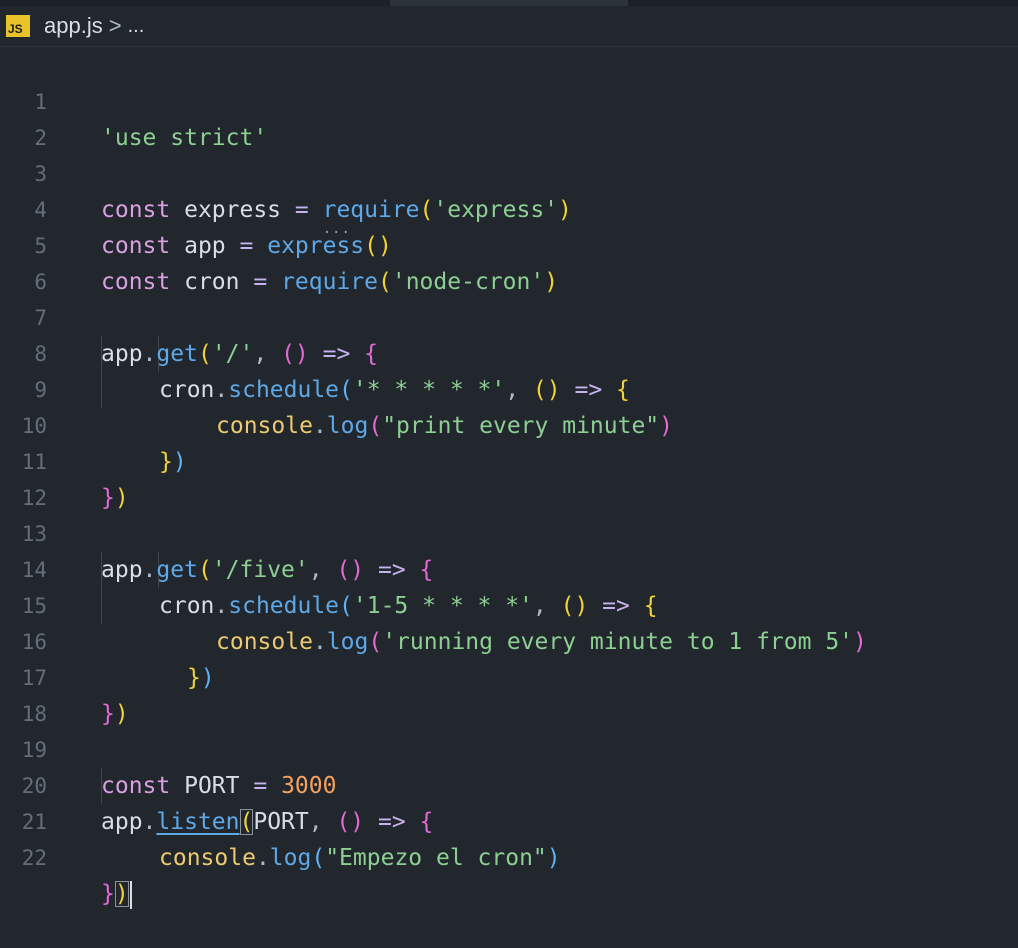 This screenshot has height=948, width=1018. I want to click on text-cursor, so click(130, 894).